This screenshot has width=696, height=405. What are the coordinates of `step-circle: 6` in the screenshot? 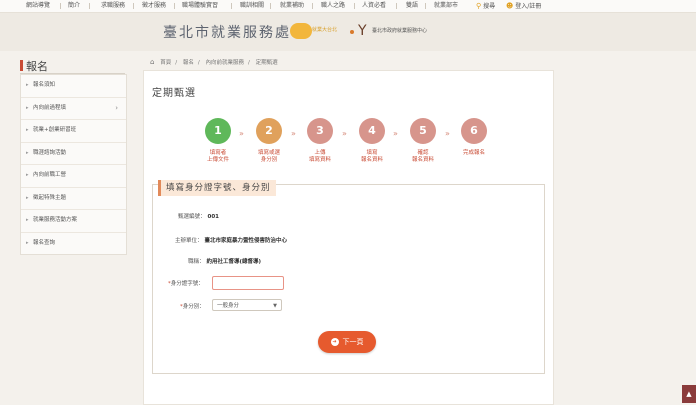 It's located at (474, 131).